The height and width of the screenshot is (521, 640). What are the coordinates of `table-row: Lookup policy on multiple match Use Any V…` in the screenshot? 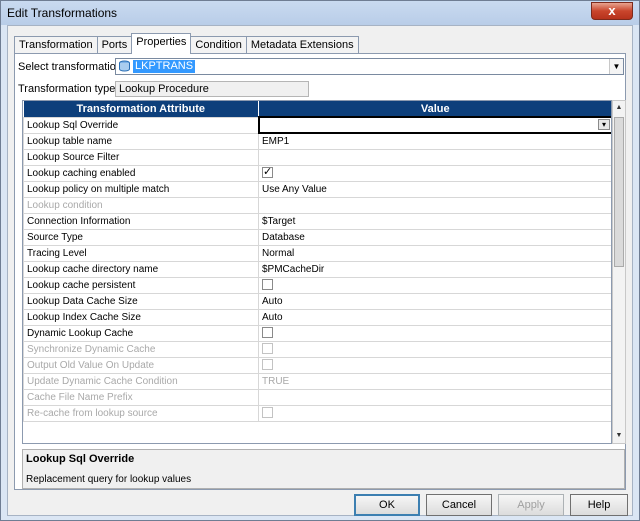 It's located at (317, 189).